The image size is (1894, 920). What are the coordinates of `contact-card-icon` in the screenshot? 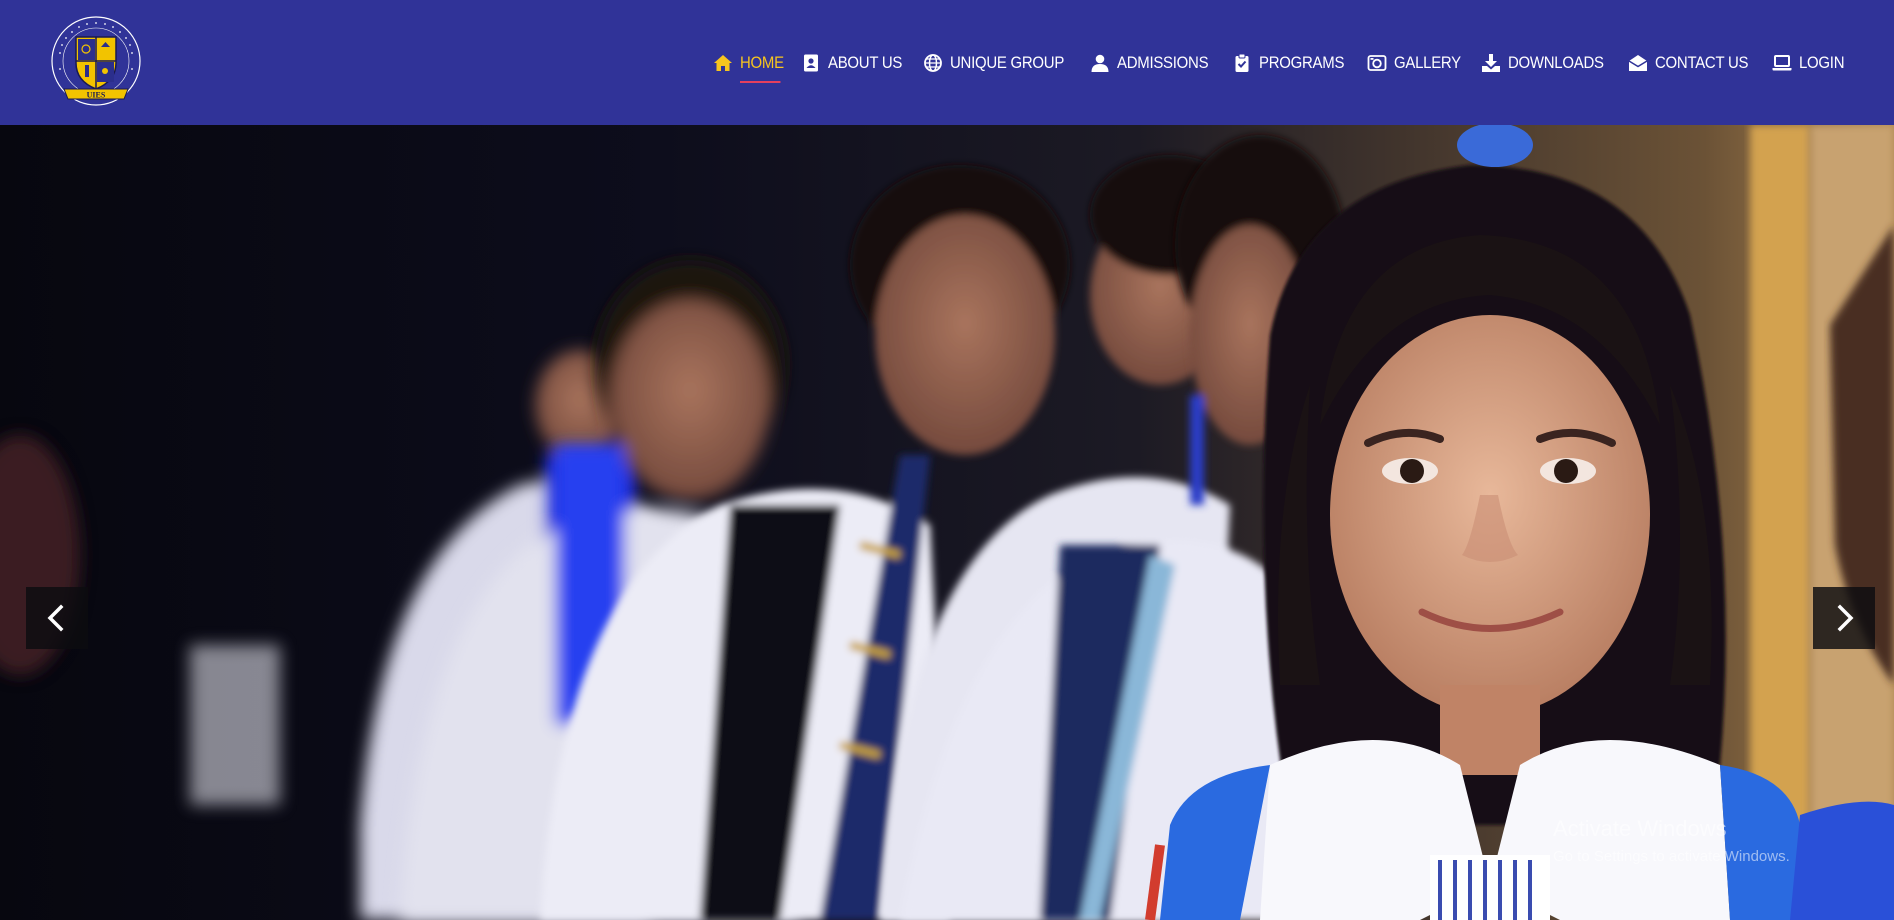 It's located at (811, 63).